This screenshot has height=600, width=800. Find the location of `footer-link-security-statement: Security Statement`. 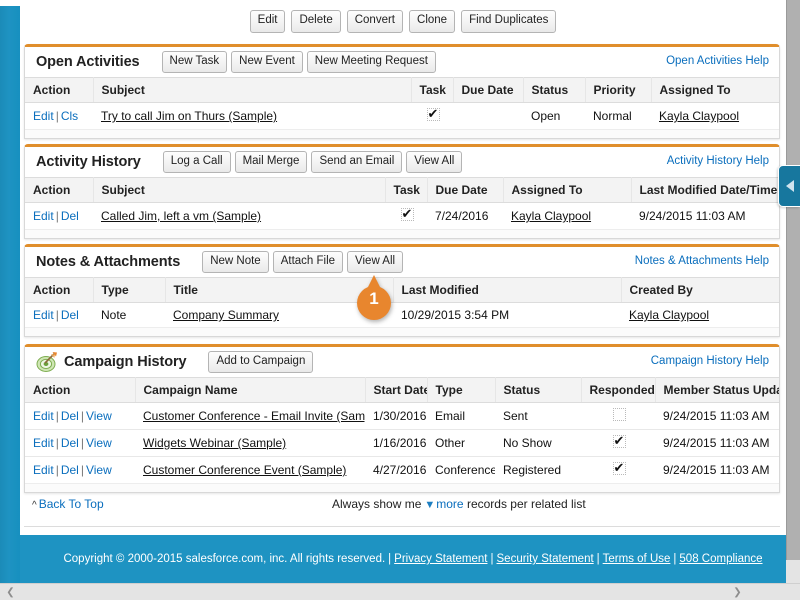

footer-link-security-statement: Security Statement is located at coordinates (545, 559).